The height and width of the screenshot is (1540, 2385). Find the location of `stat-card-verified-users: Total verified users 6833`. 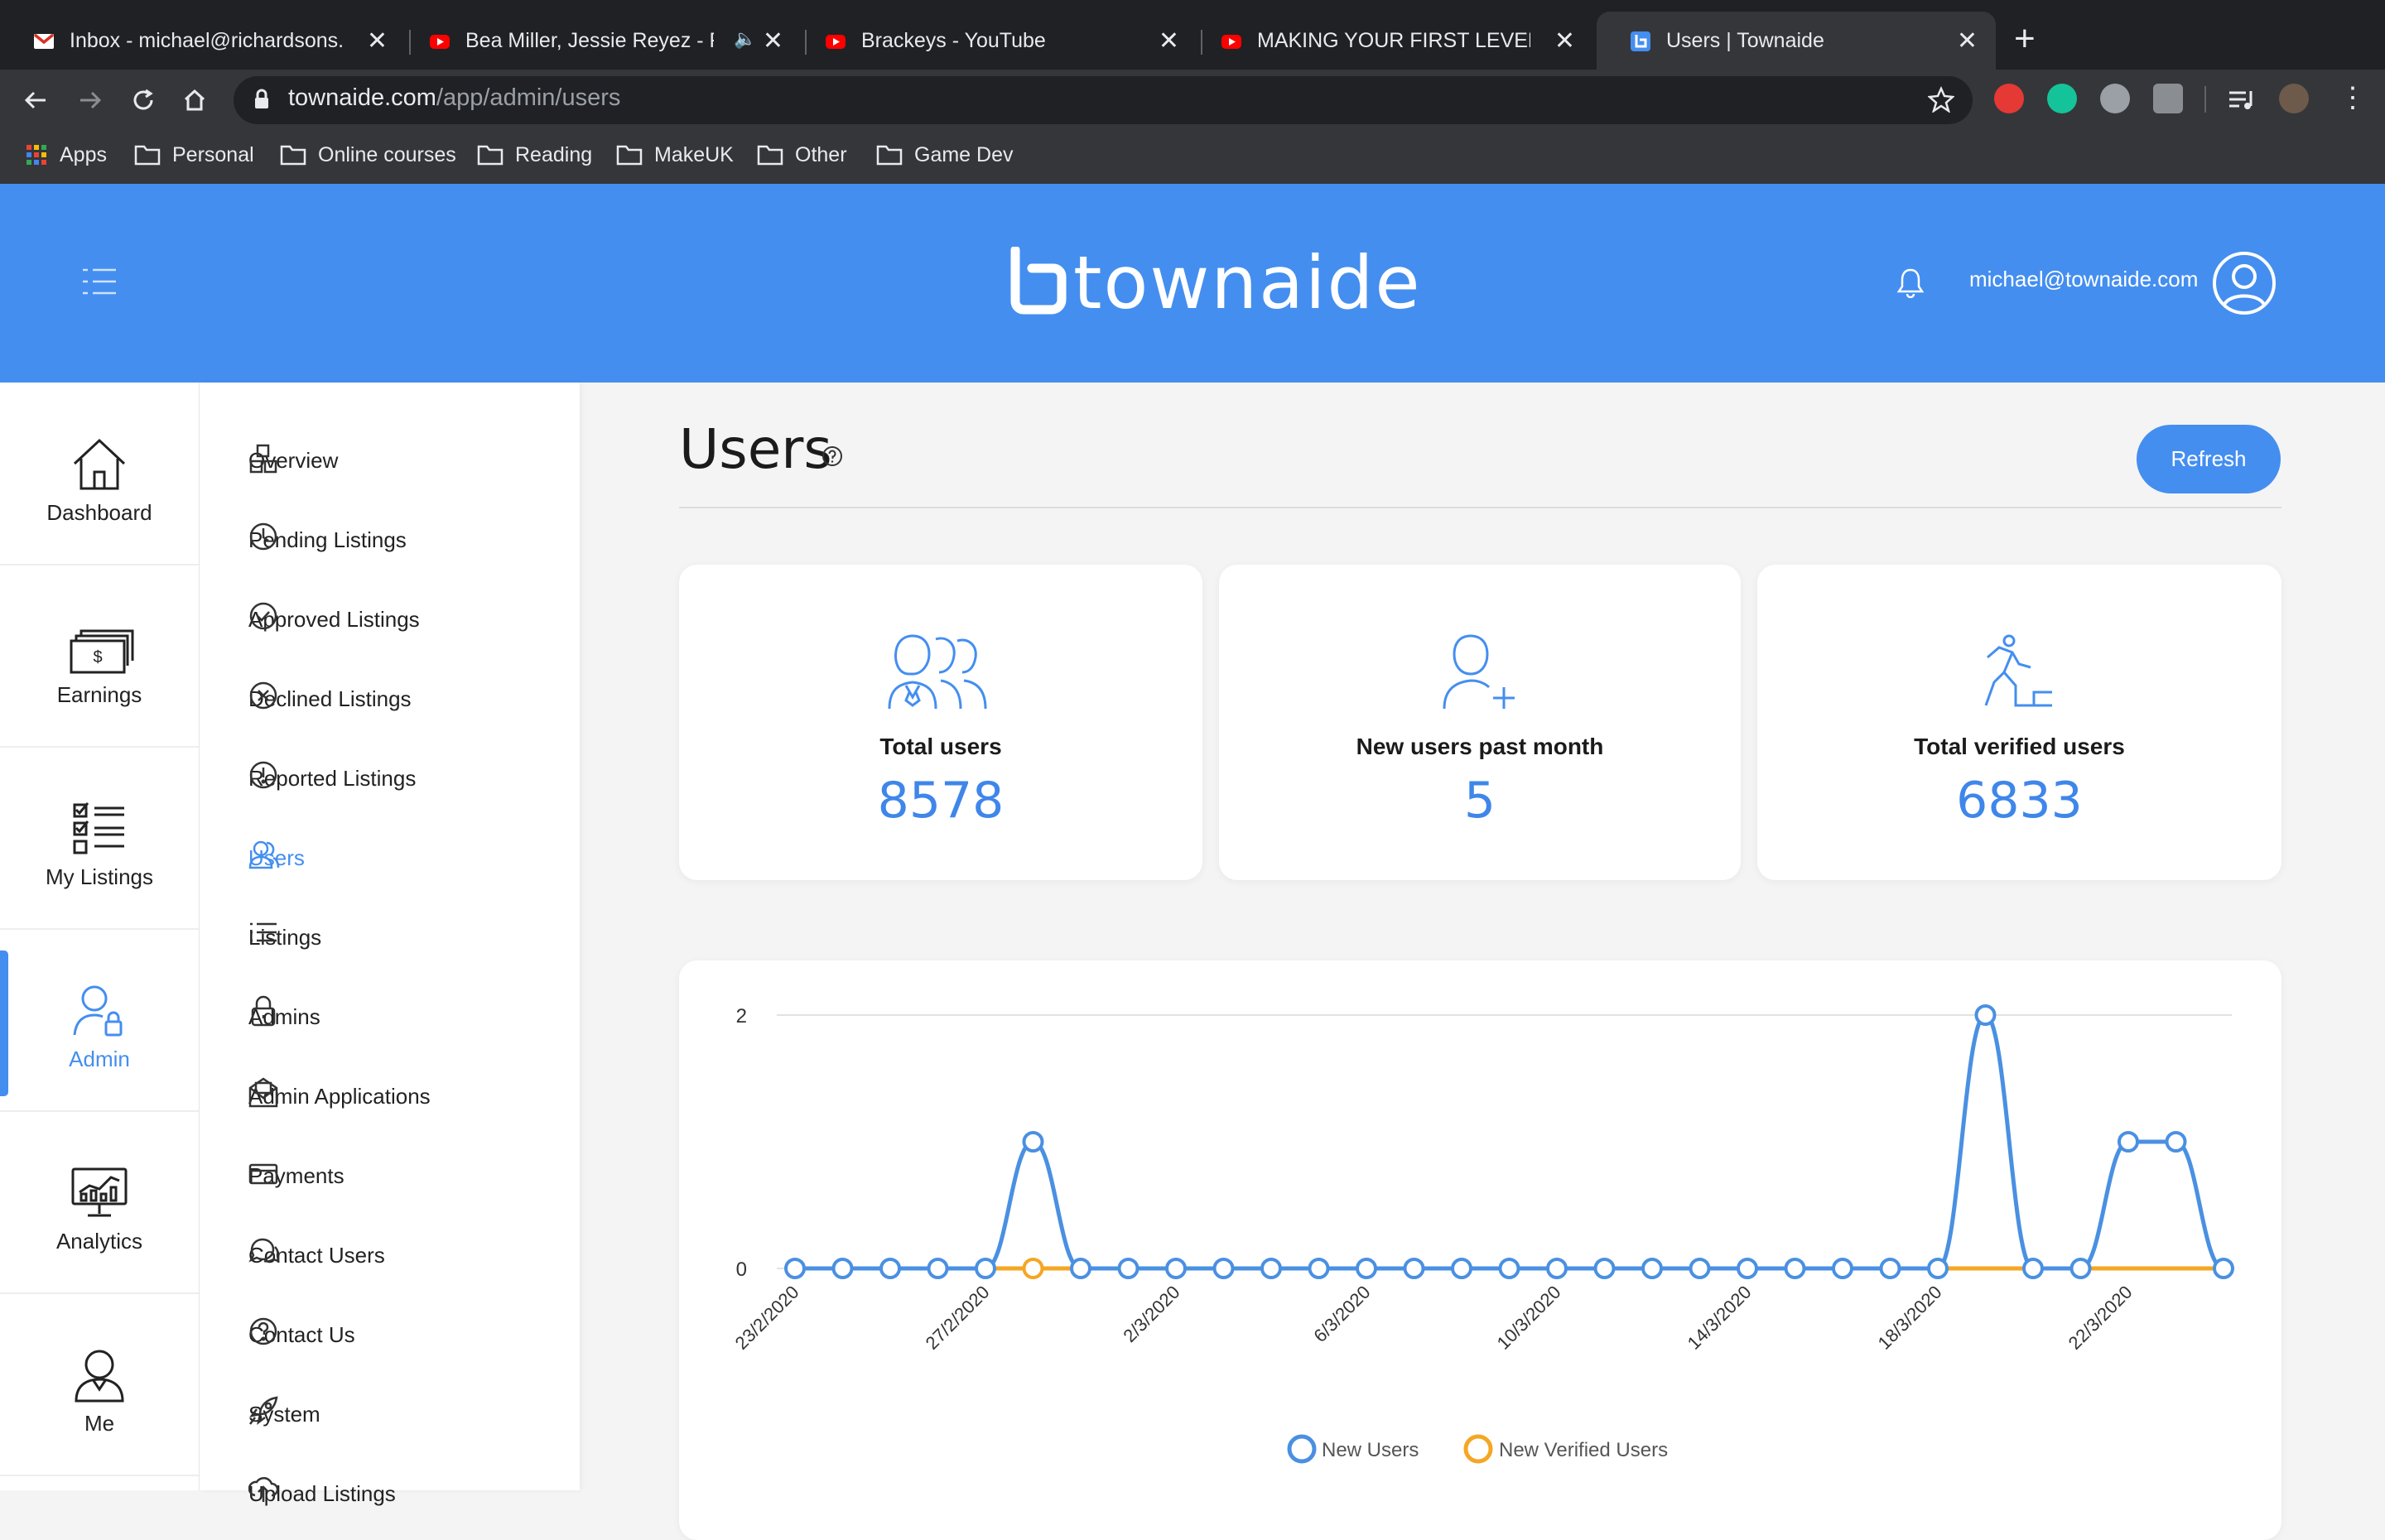

stat-card-verified-users: Total verified users 6833 is located at coordinates (2019, 722).